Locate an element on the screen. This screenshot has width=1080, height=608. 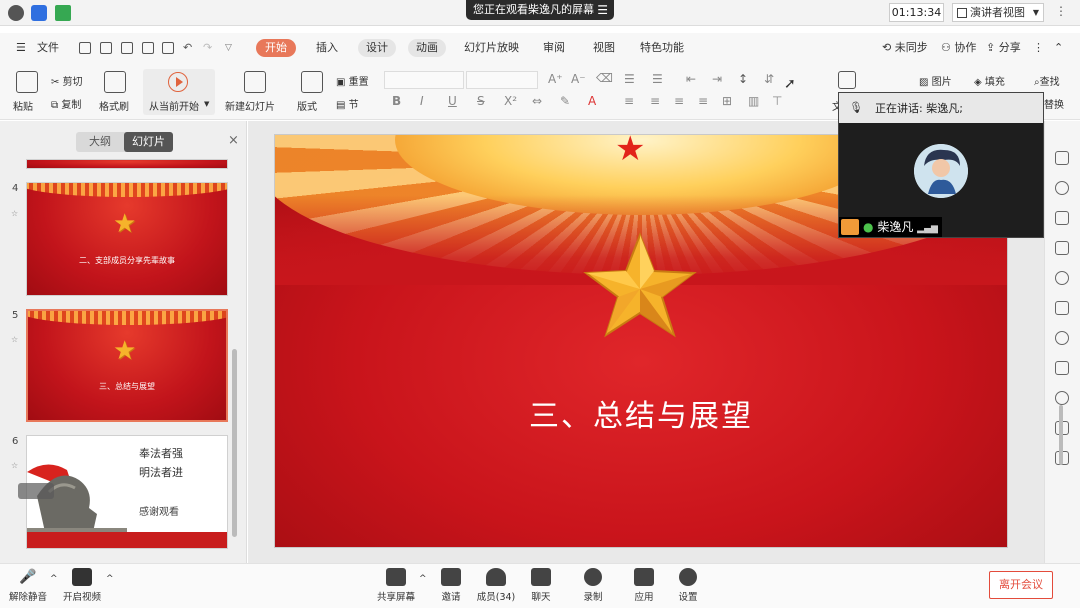
find-button: ⌕查找 is located at coordinates (1047, 80).